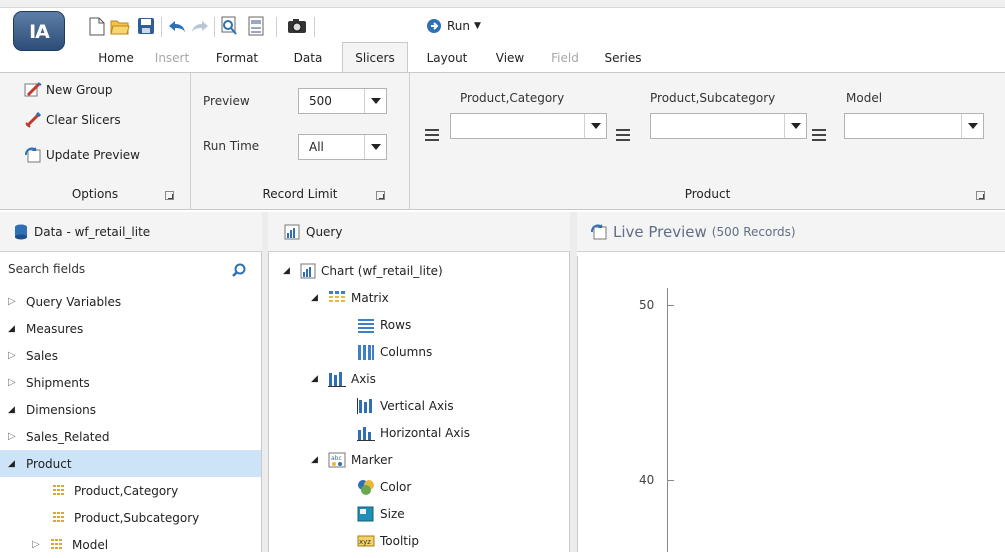  Describe the element at coordinates (413, 433) in the screenshot. I see `query-node-horizontal-axis: Horizontal Axis` at that location.